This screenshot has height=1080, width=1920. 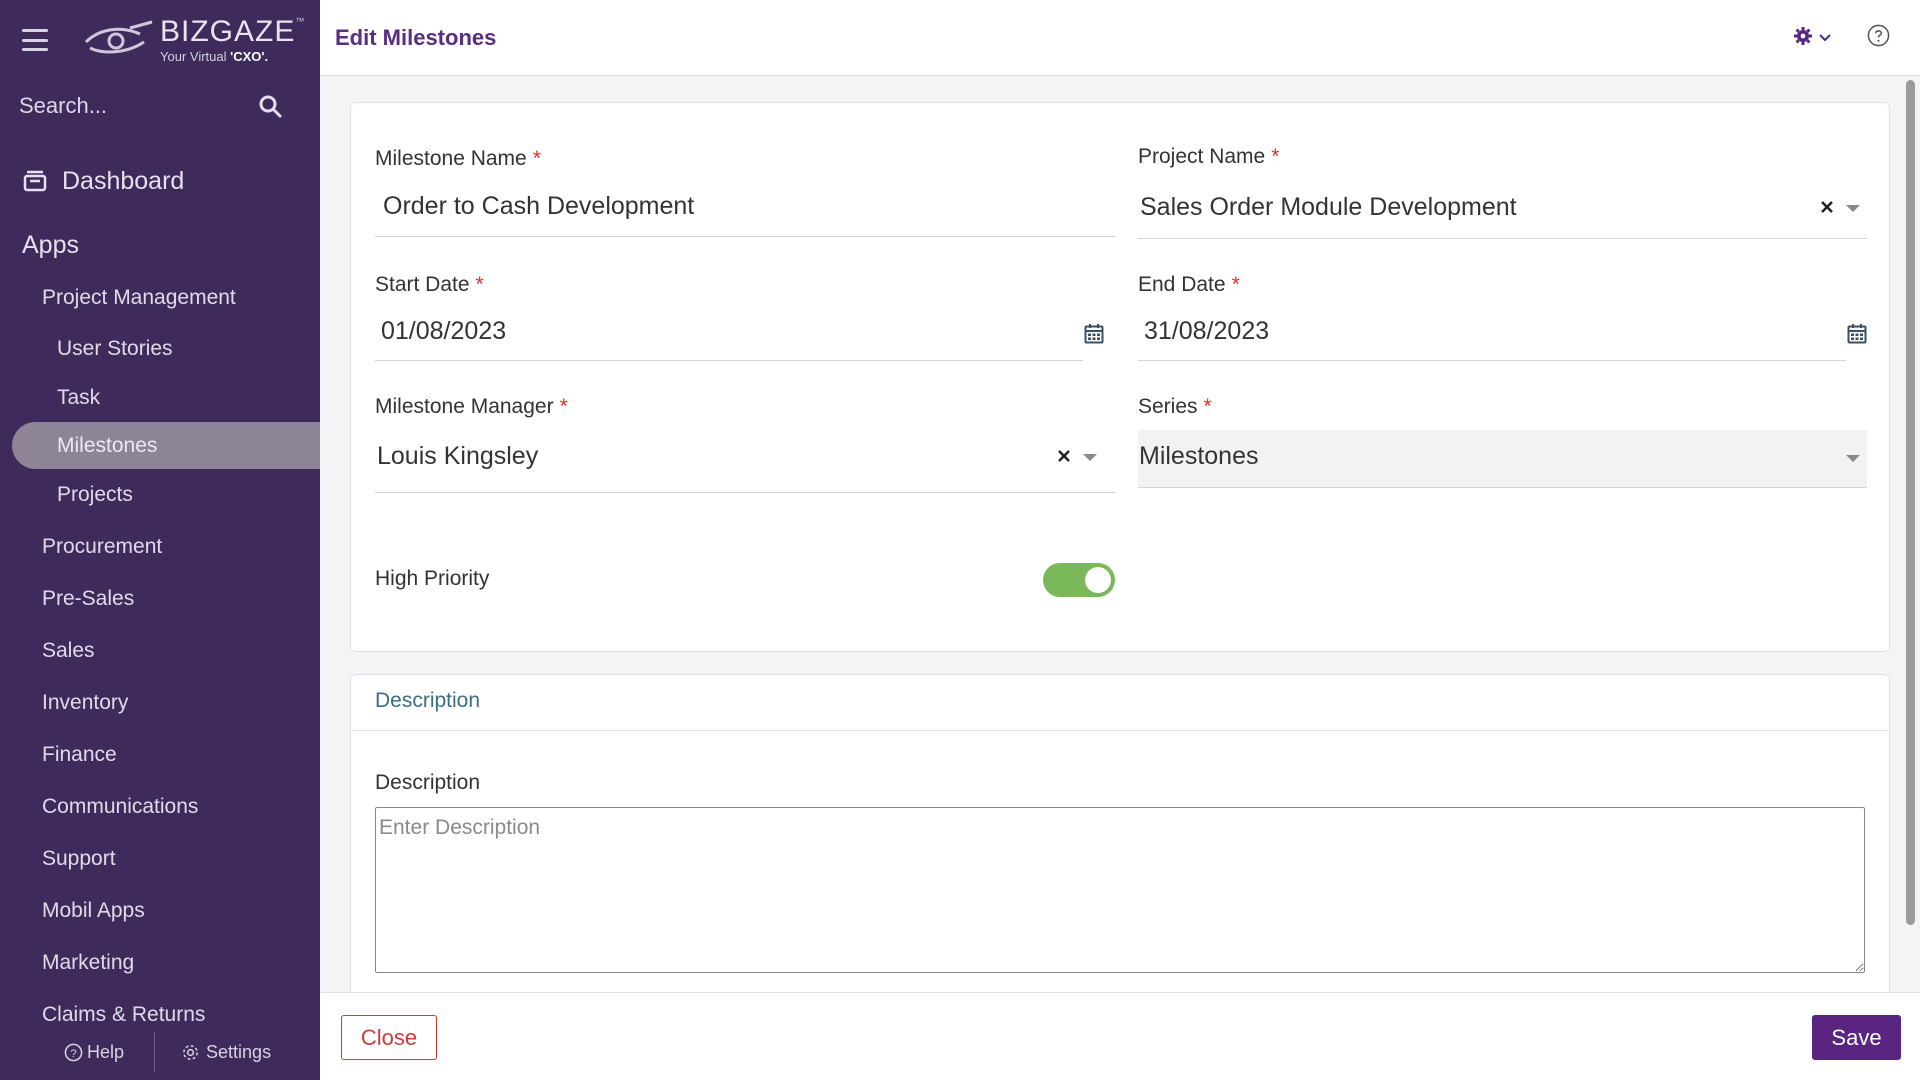 What do you see at coordinates (1199, 456) in the screenshot?
I see `series-value: Milestones` at bounding box center [1199, 456].